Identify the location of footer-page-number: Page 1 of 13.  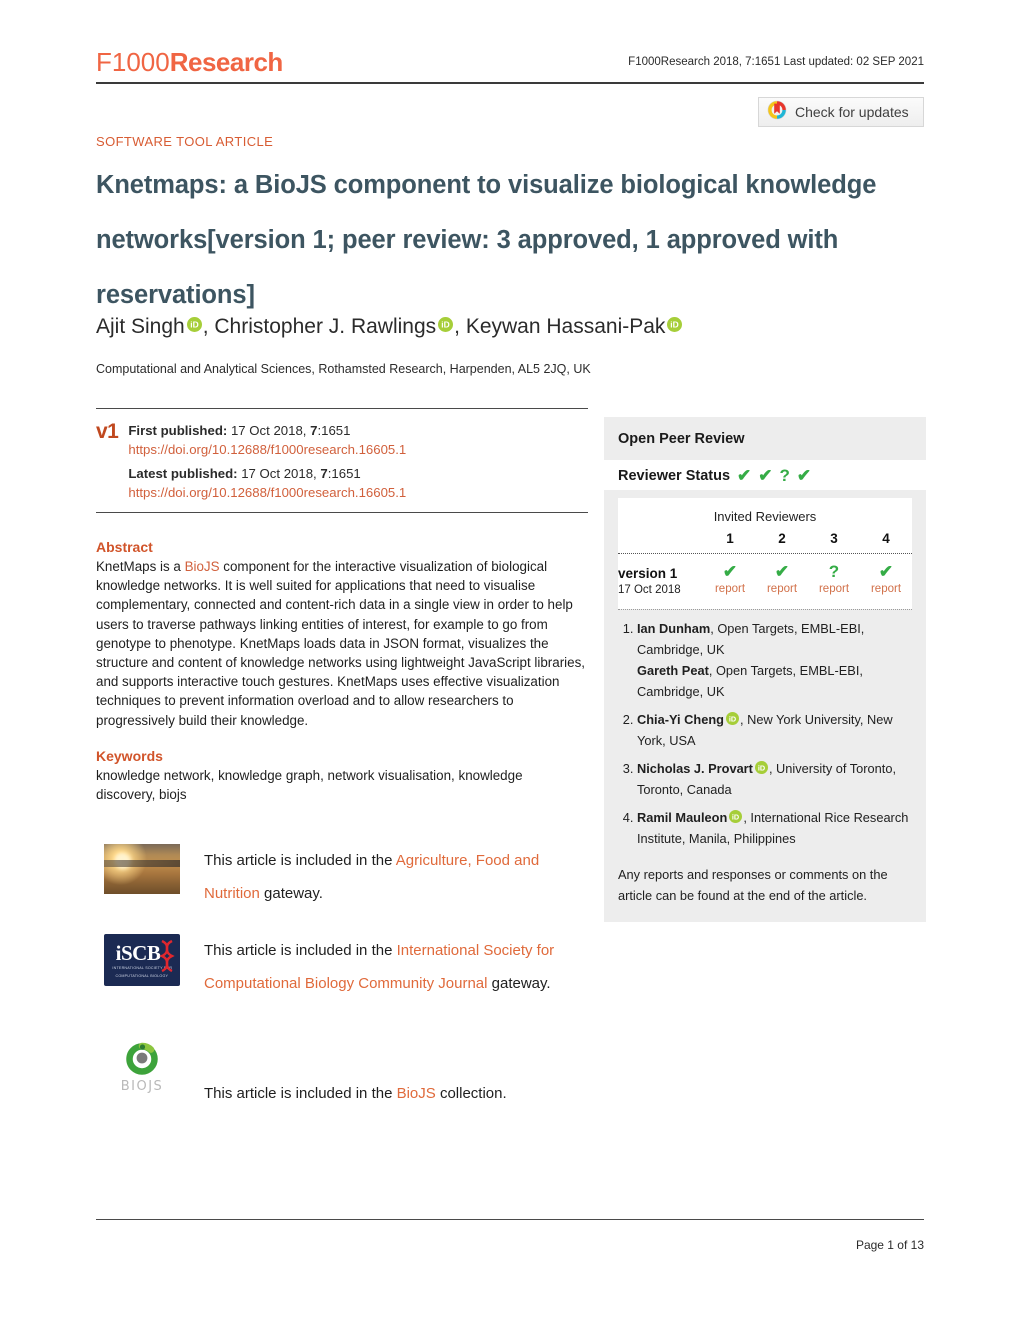
(889, 1245).